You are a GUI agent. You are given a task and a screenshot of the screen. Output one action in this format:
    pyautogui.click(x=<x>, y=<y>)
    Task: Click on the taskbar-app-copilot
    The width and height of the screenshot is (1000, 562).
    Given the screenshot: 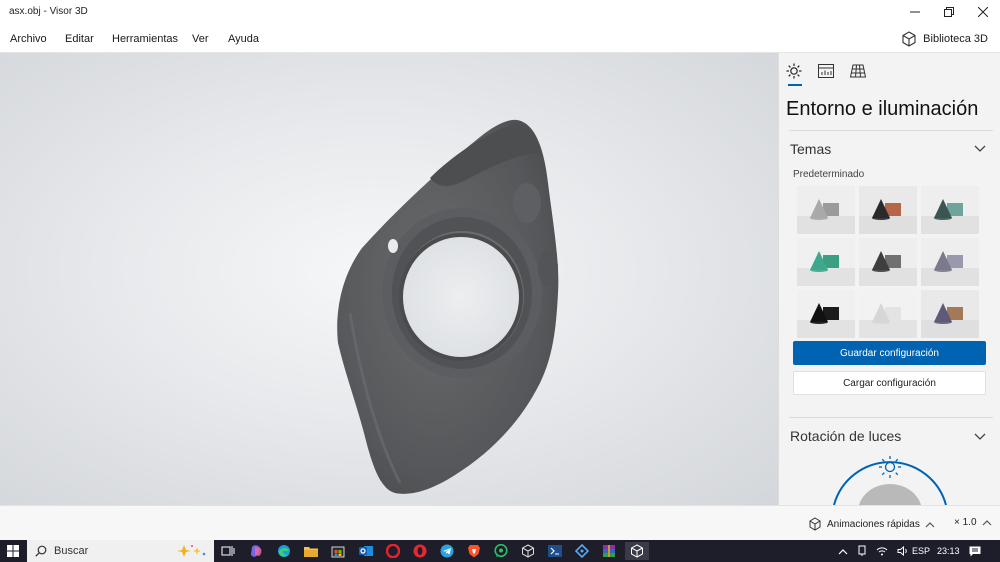 What is the action you would take?
    pyautogui.click(x=256, y=551)
    